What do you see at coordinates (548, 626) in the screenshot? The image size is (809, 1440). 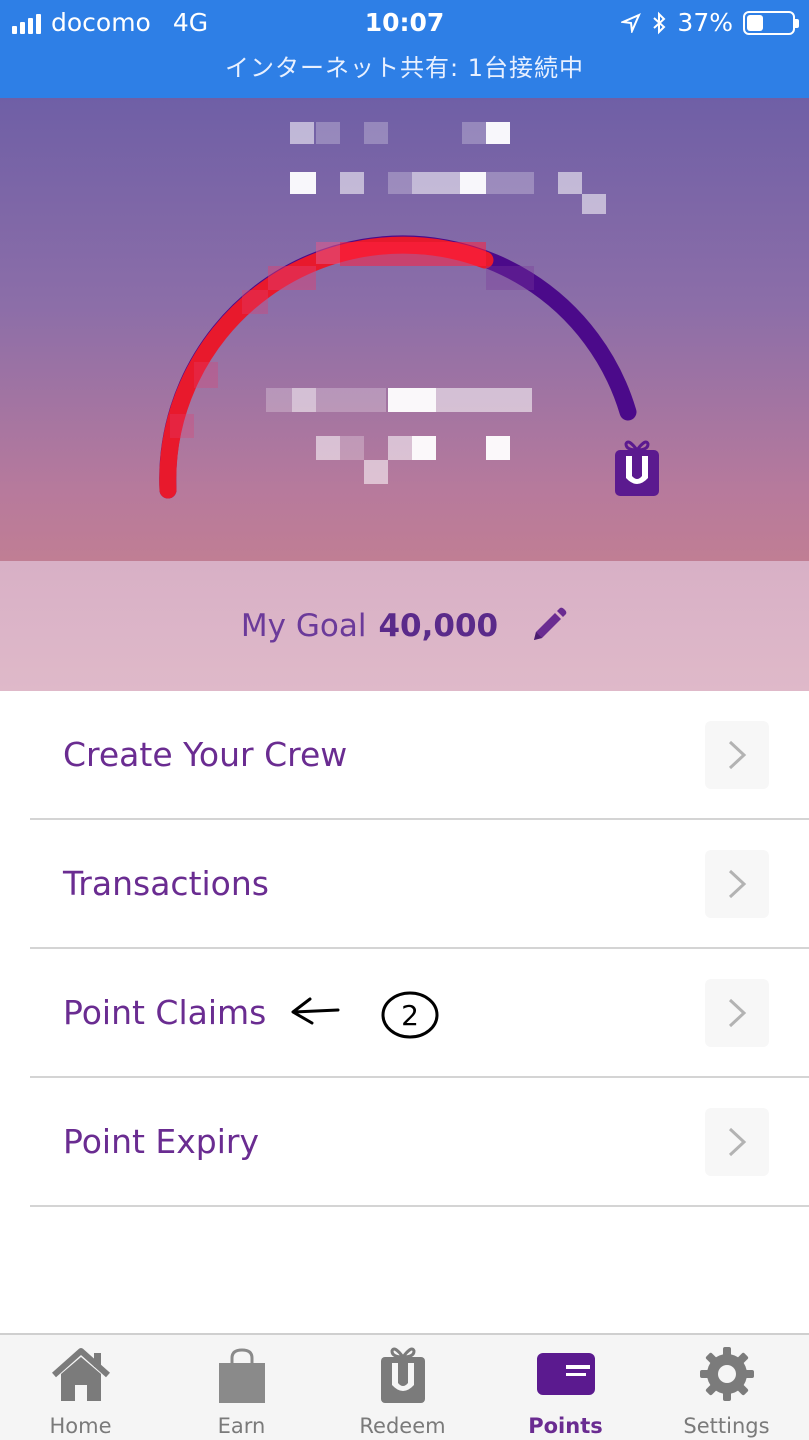 I see `edit-pencil-icon` at bounding box center [548, 626].